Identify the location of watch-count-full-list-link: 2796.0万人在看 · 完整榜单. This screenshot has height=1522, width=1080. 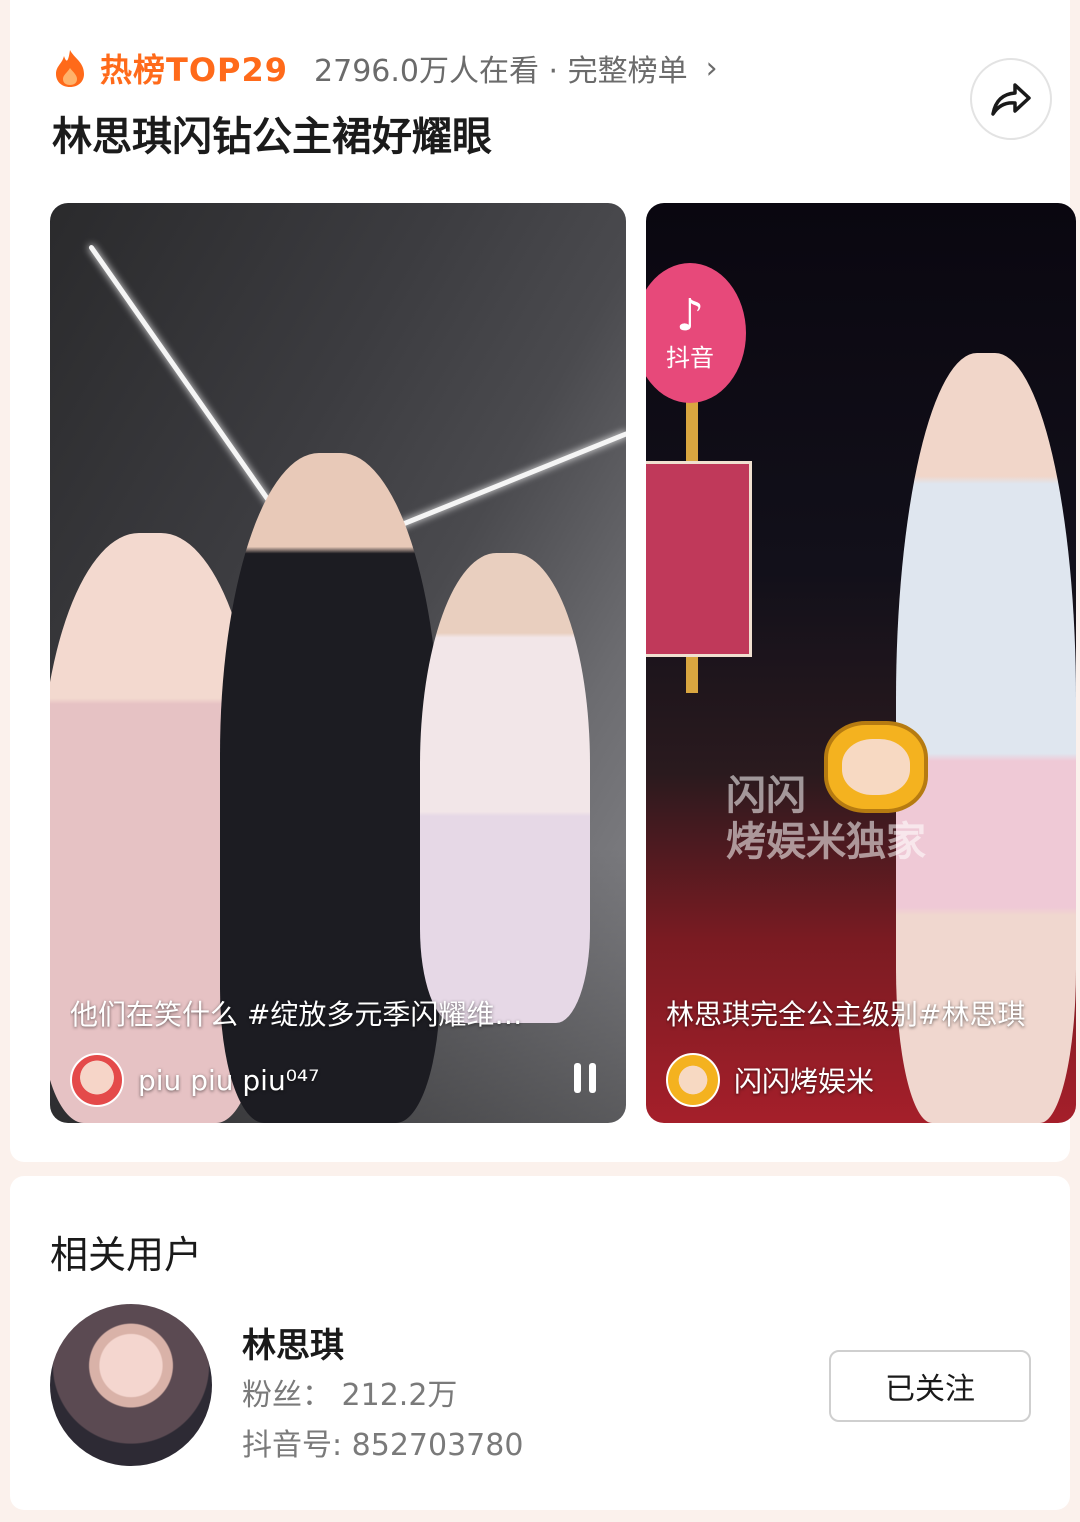
(501, 68).